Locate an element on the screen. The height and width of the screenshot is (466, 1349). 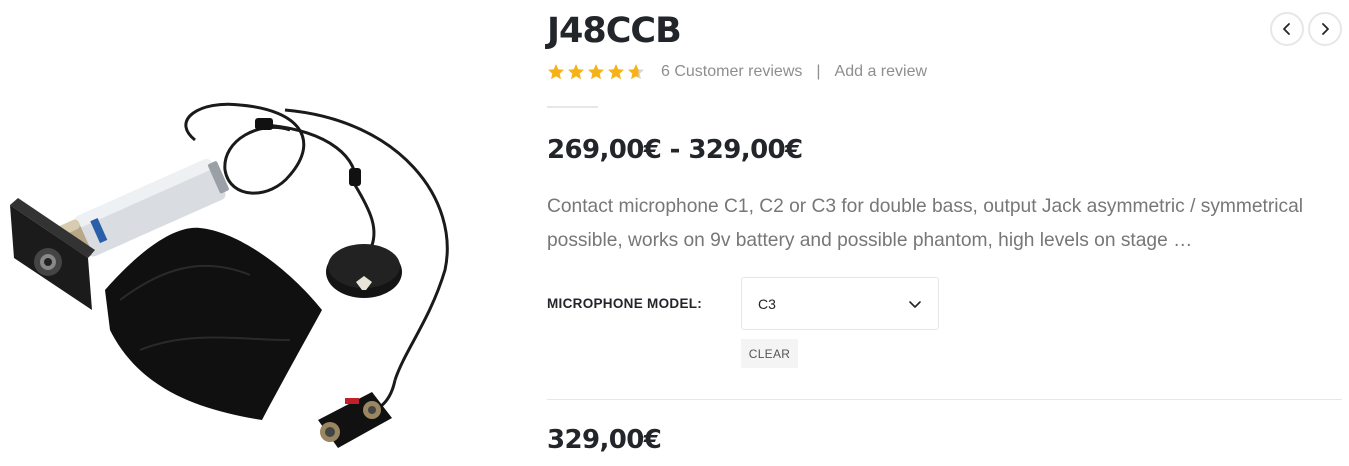
star-rating is located at coordinates (596, 72).